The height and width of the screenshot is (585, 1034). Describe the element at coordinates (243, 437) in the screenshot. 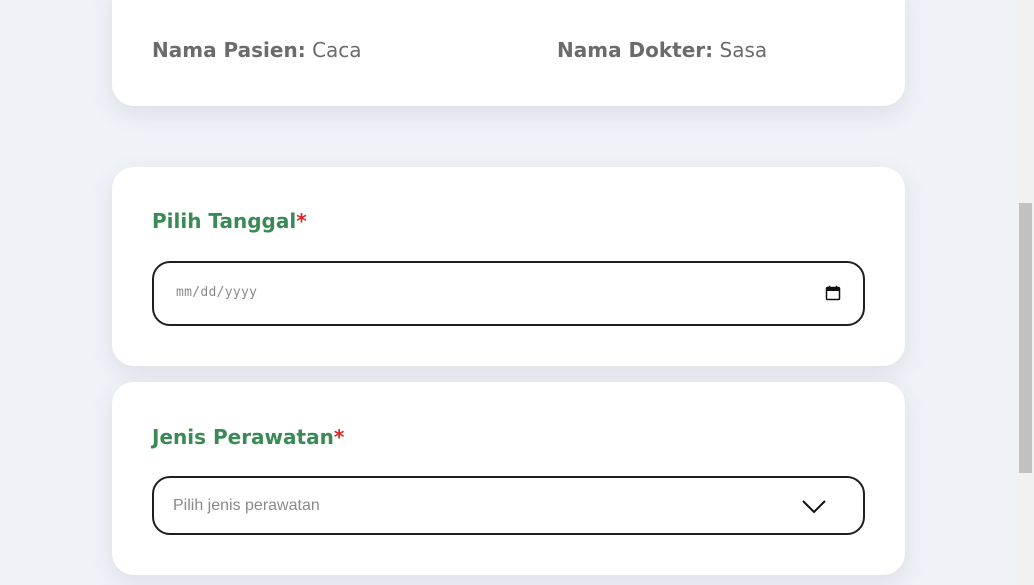

I see `treatment-label-text: Jenis Perawatan` at that location.